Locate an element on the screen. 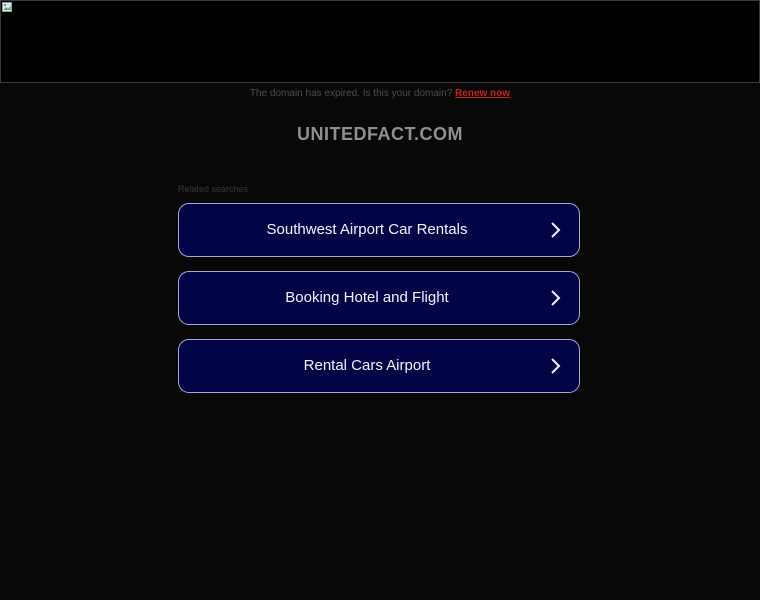 This screenshot has width=760, height=600. related-searches-heading: Related searches is located at coordinates (213, 189).